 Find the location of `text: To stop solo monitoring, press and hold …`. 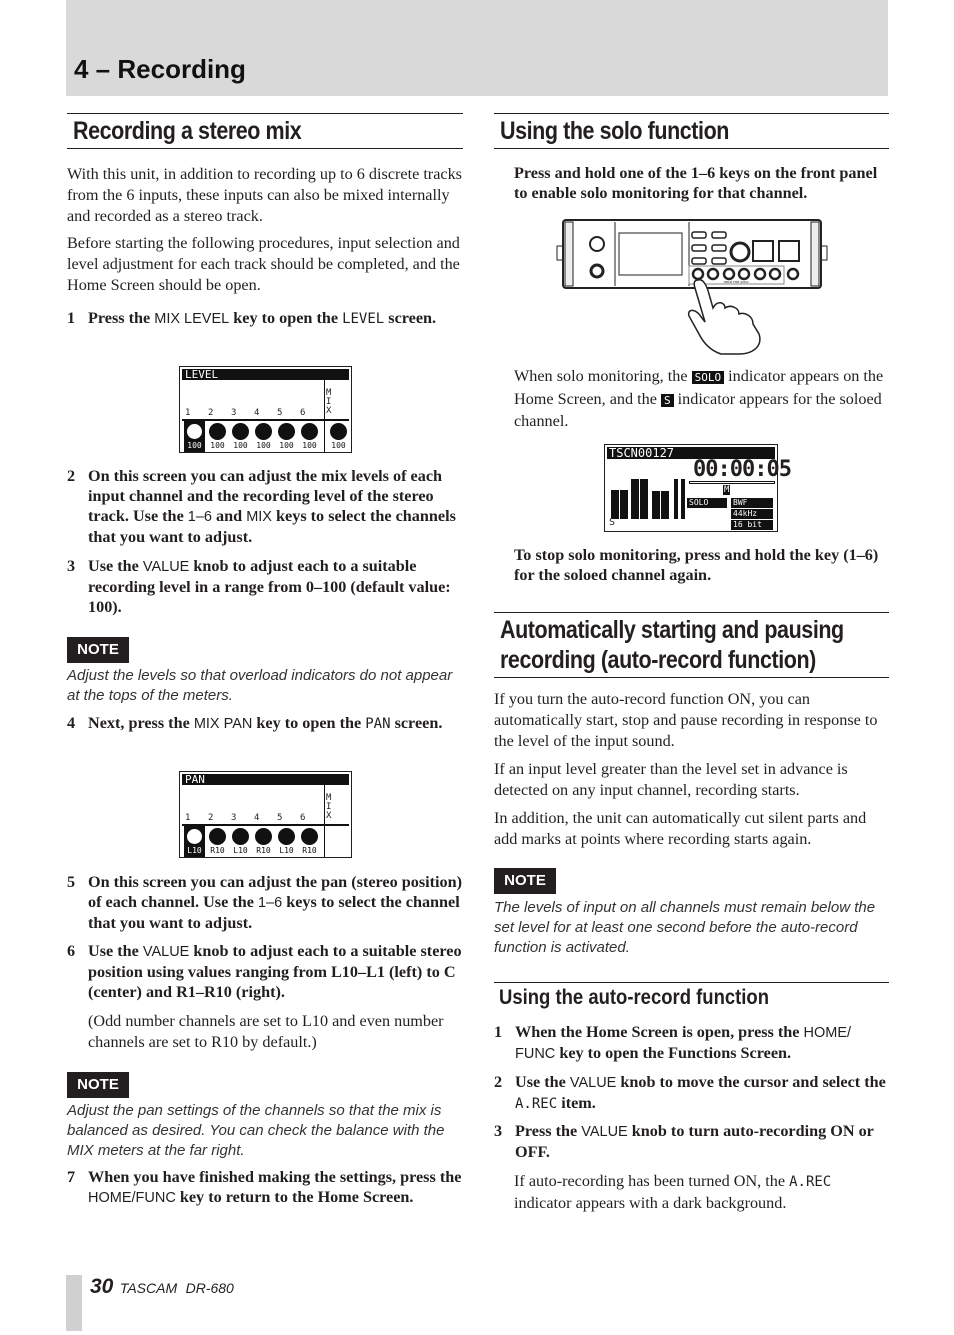

text: To stop solo monitoring, press and hold … is located at coordinates (696, 565).